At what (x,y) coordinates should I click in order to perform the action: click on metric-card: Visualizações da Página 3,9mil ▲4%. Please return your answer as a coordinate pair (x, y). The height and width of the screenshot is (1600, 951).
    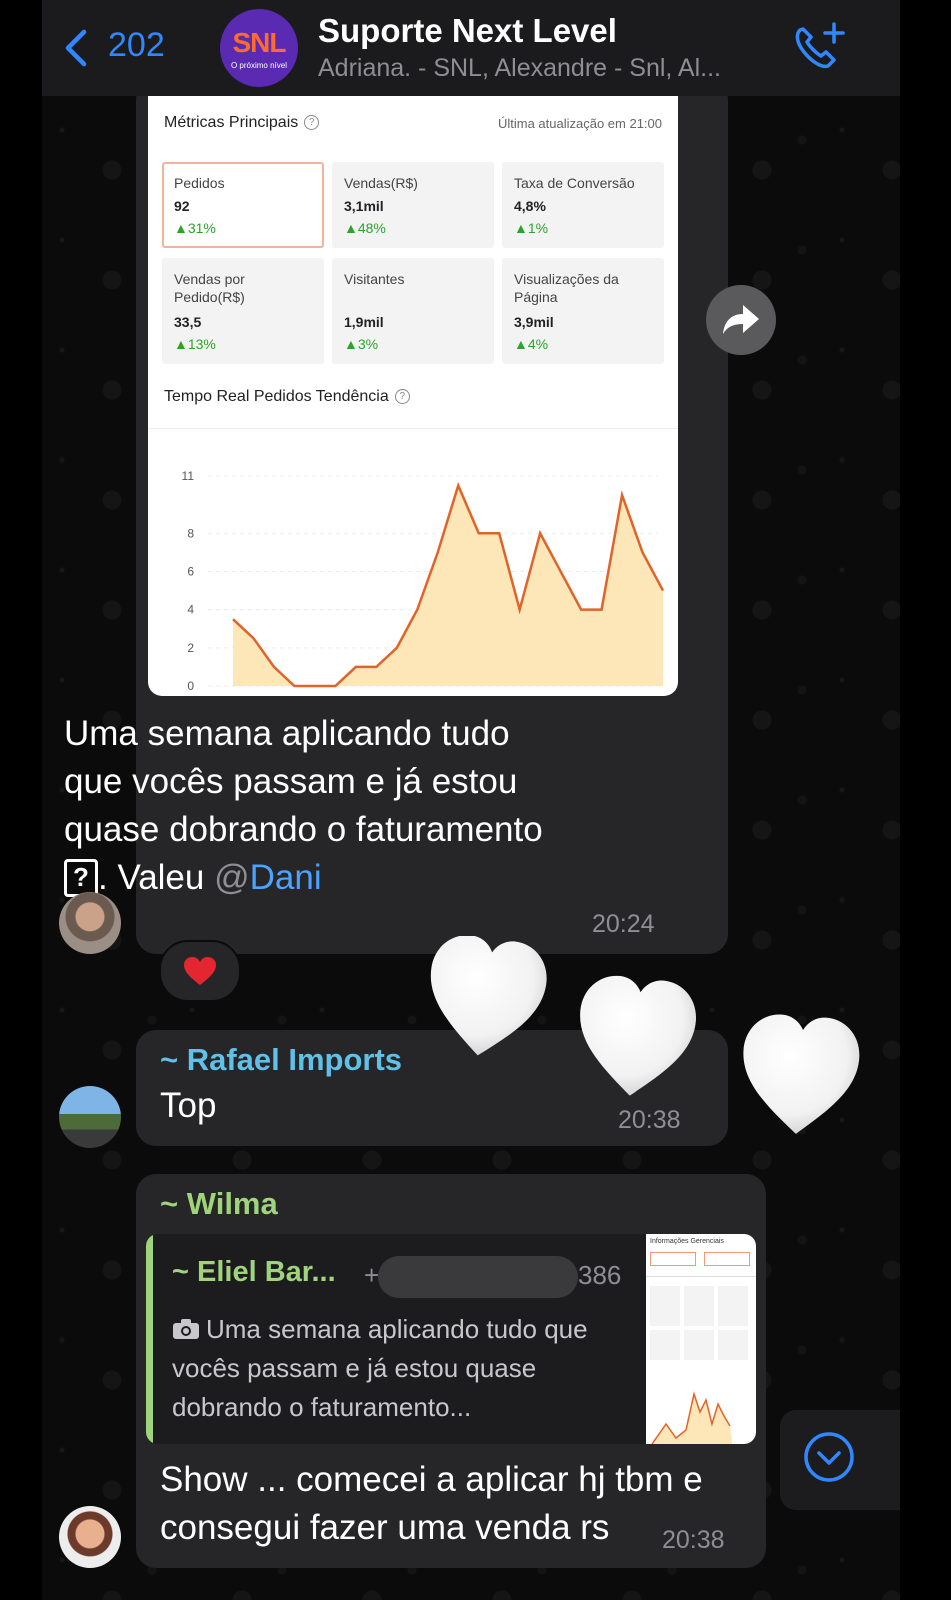
    Looking at the image, I should click on (583, 311).